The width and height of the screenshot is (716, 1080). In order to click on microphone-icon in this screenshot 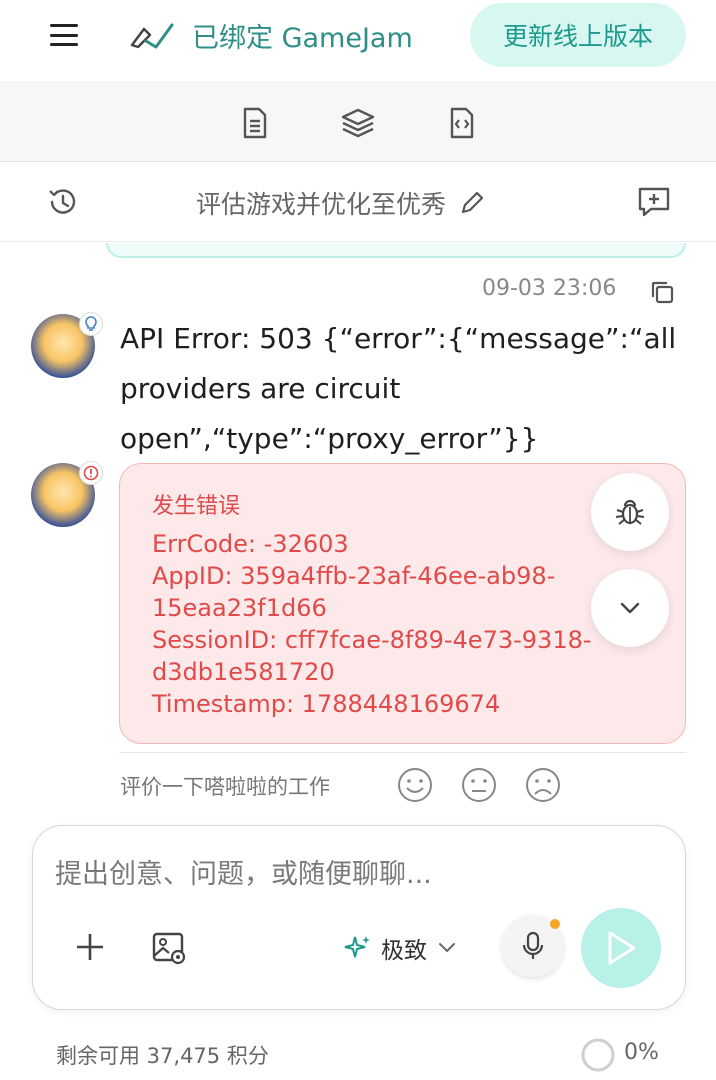, I will do `click(533, 945)`.